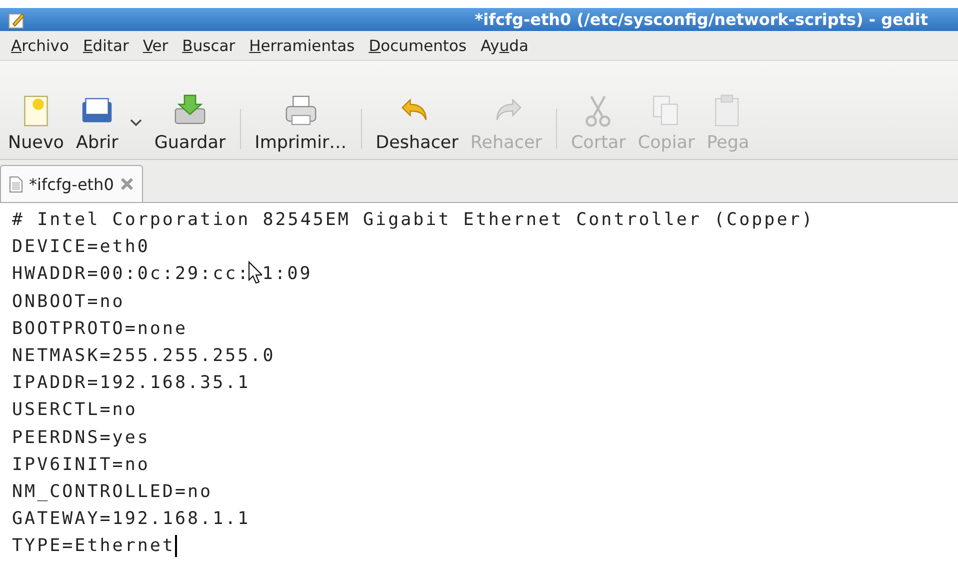 This screenshot has height=568, width=958. I want to click on window-title: *ifcfg-eth0 (/etc/sysconfig/network-scripts) - gedit, so click(701, 19).